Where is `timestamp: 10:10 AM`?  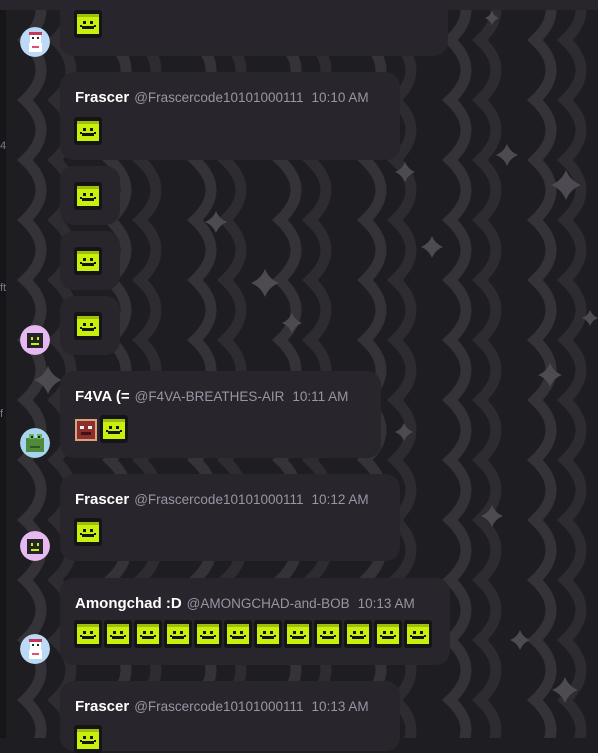
timestamp: 10:10 AM is located at coordinates (340, 97).